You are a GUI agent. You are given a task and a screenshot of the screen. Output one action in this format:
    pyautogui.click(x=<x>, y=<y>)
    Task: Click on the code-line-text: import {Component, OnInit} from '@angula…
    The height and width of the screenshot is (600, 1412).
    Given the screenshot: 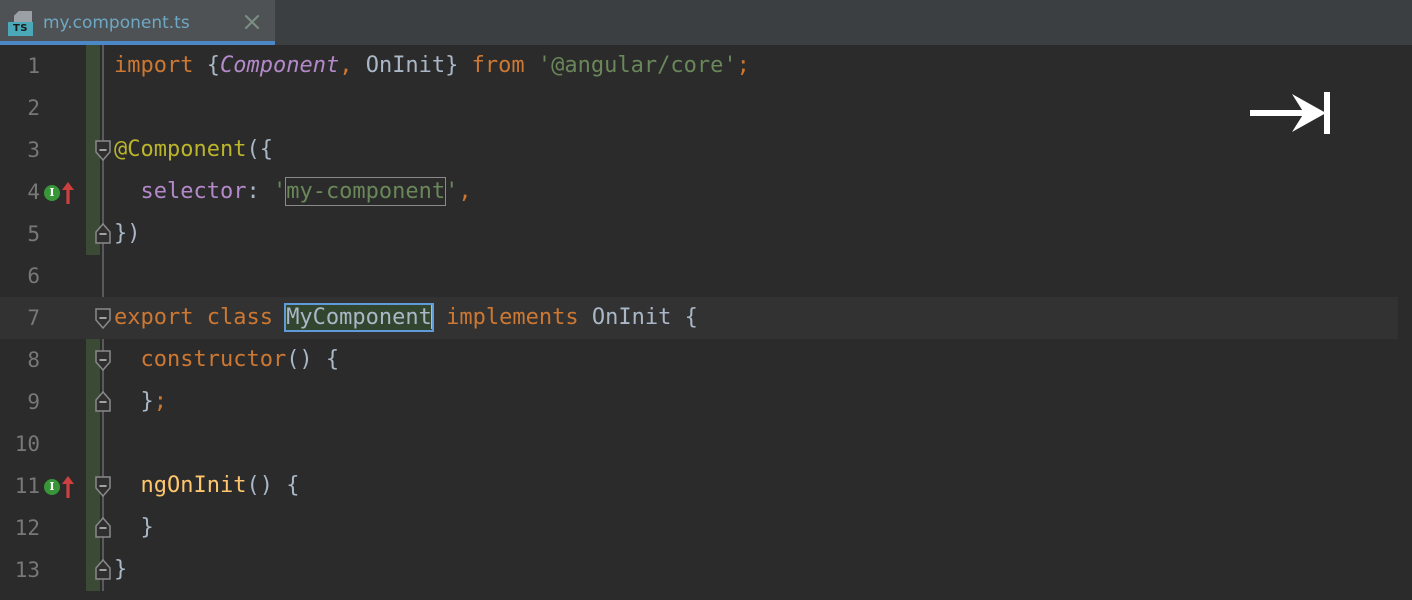 What is the action you would take?
    pyautogui.click(x=432, y=66)
    